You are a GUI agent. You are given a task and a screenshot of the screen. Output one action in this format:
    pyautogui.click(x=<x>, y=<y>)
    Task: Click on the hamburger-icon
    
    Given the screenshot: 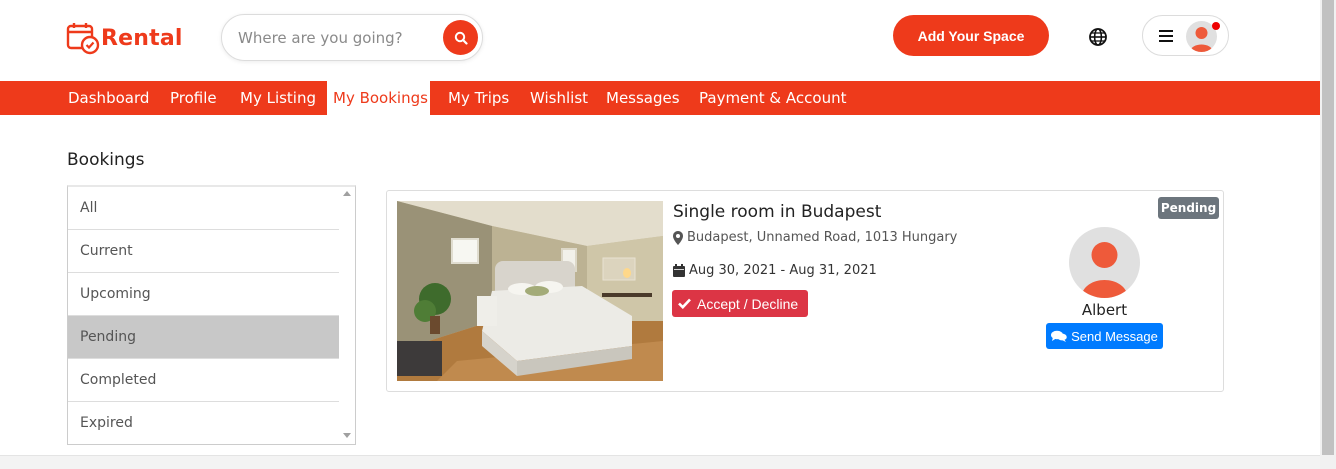 What is the action you would take?
    pyautogui.click(x=1166, y=36)
    